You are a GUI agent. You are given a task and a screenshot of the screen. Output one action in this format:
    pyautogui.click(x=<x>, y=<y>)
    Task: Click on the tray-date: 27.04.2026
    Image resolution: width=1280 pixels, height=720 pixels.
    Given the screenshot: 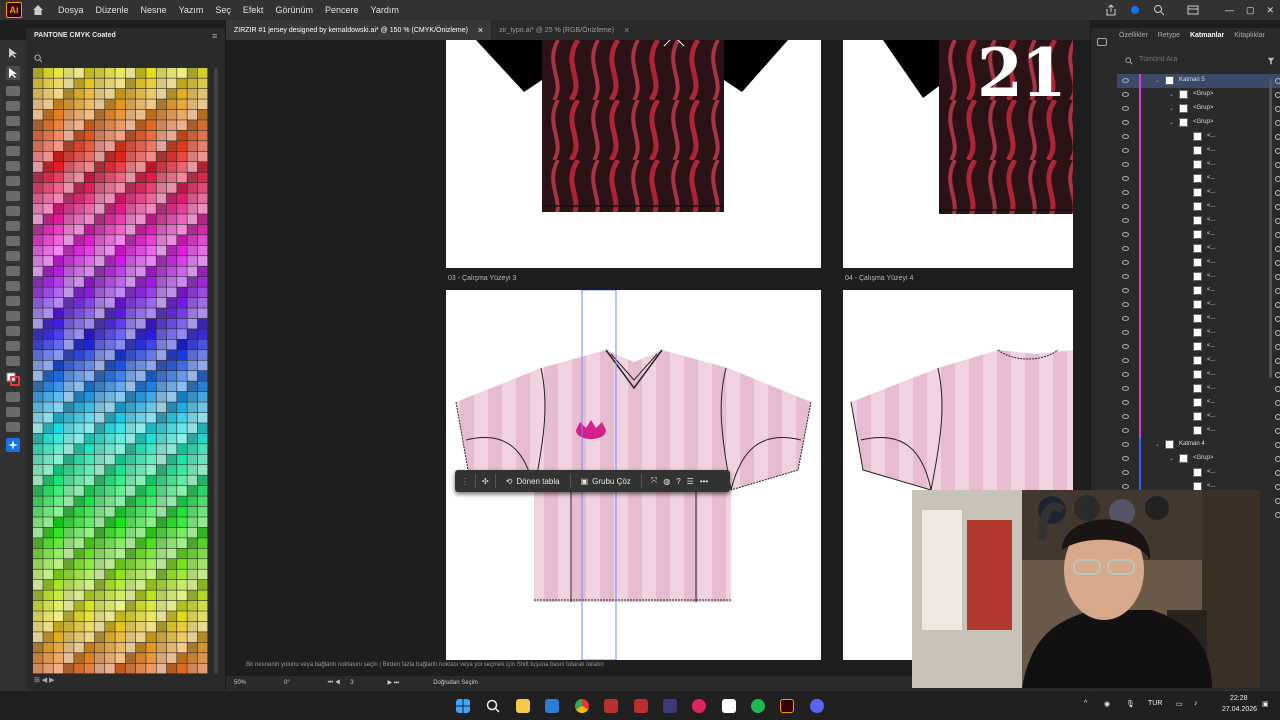 What is the action you would take?
    pyautogui.click(x=1239, y=709)
    